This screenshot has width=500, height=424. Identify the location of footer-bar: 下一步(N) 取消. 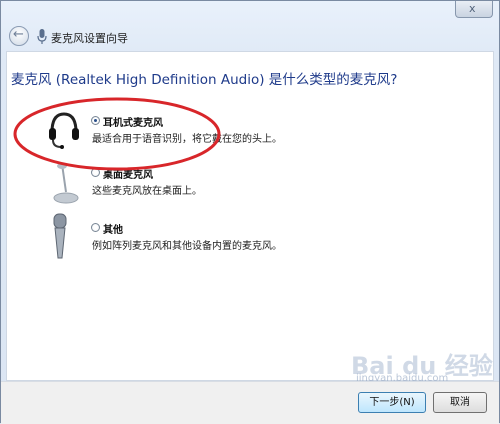
(250, 402).